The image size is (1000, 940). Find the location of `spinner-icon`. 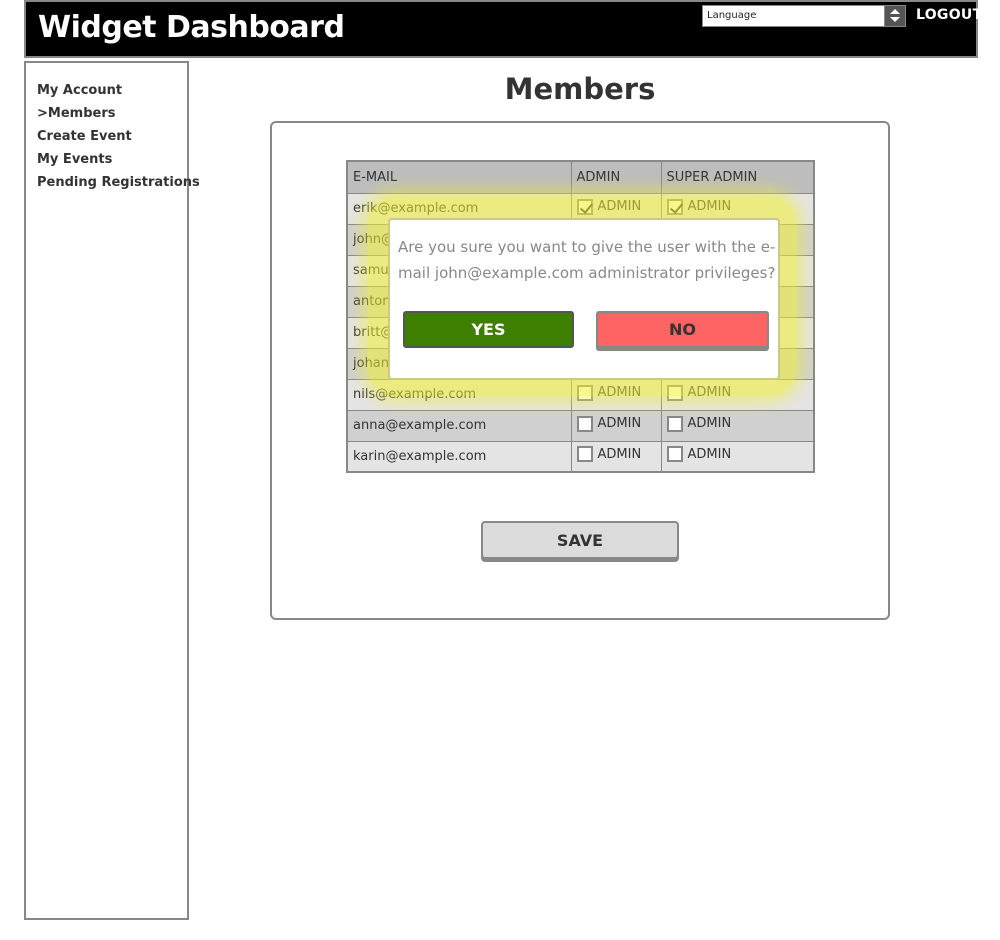

spinner-icon is located at coordinates (894, 16).